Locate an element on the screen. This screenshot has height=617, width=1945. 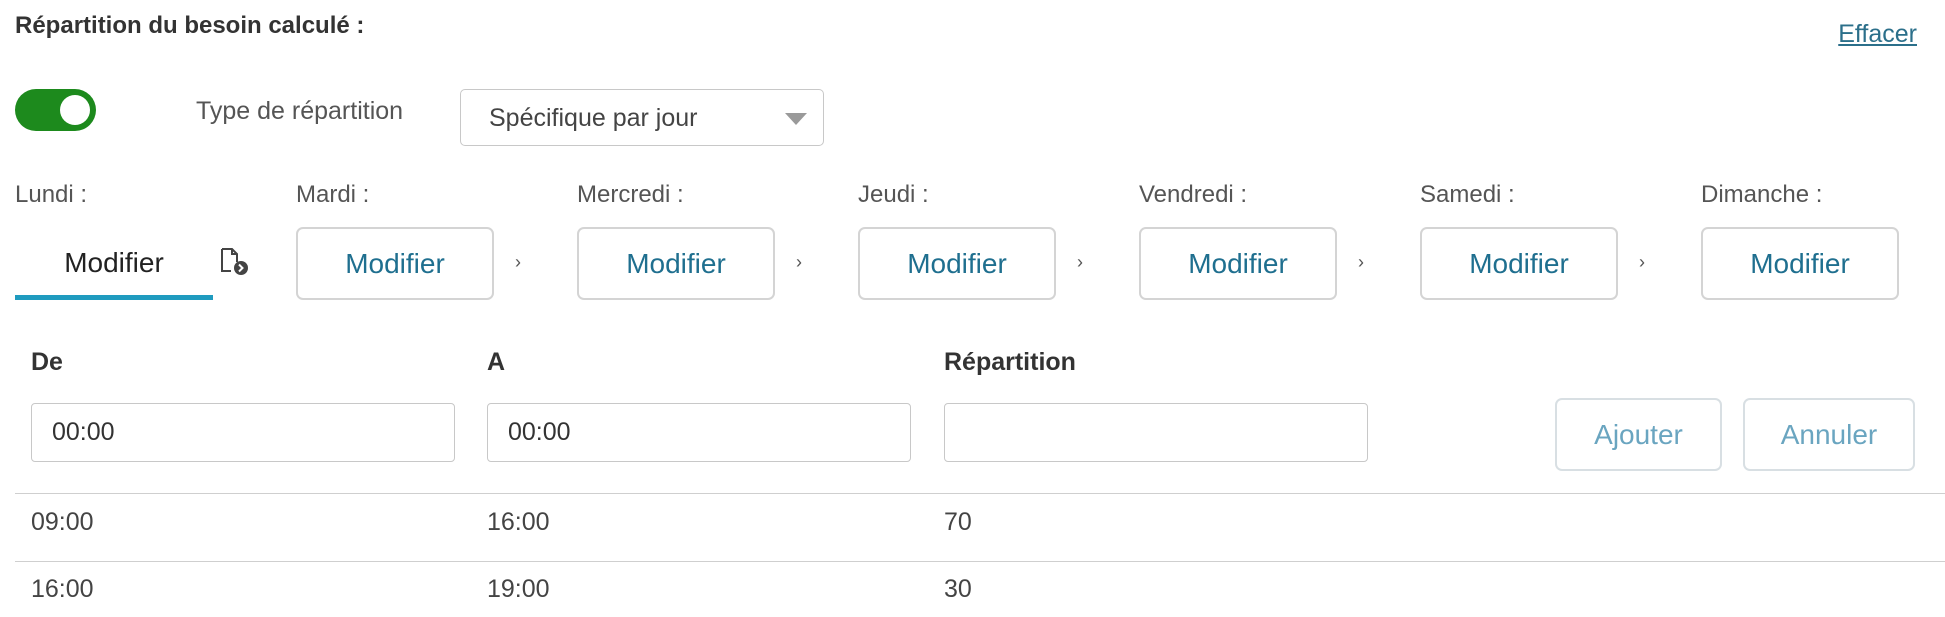
modify-button-sunday: Modifier is located at coordinates (1800, 263).